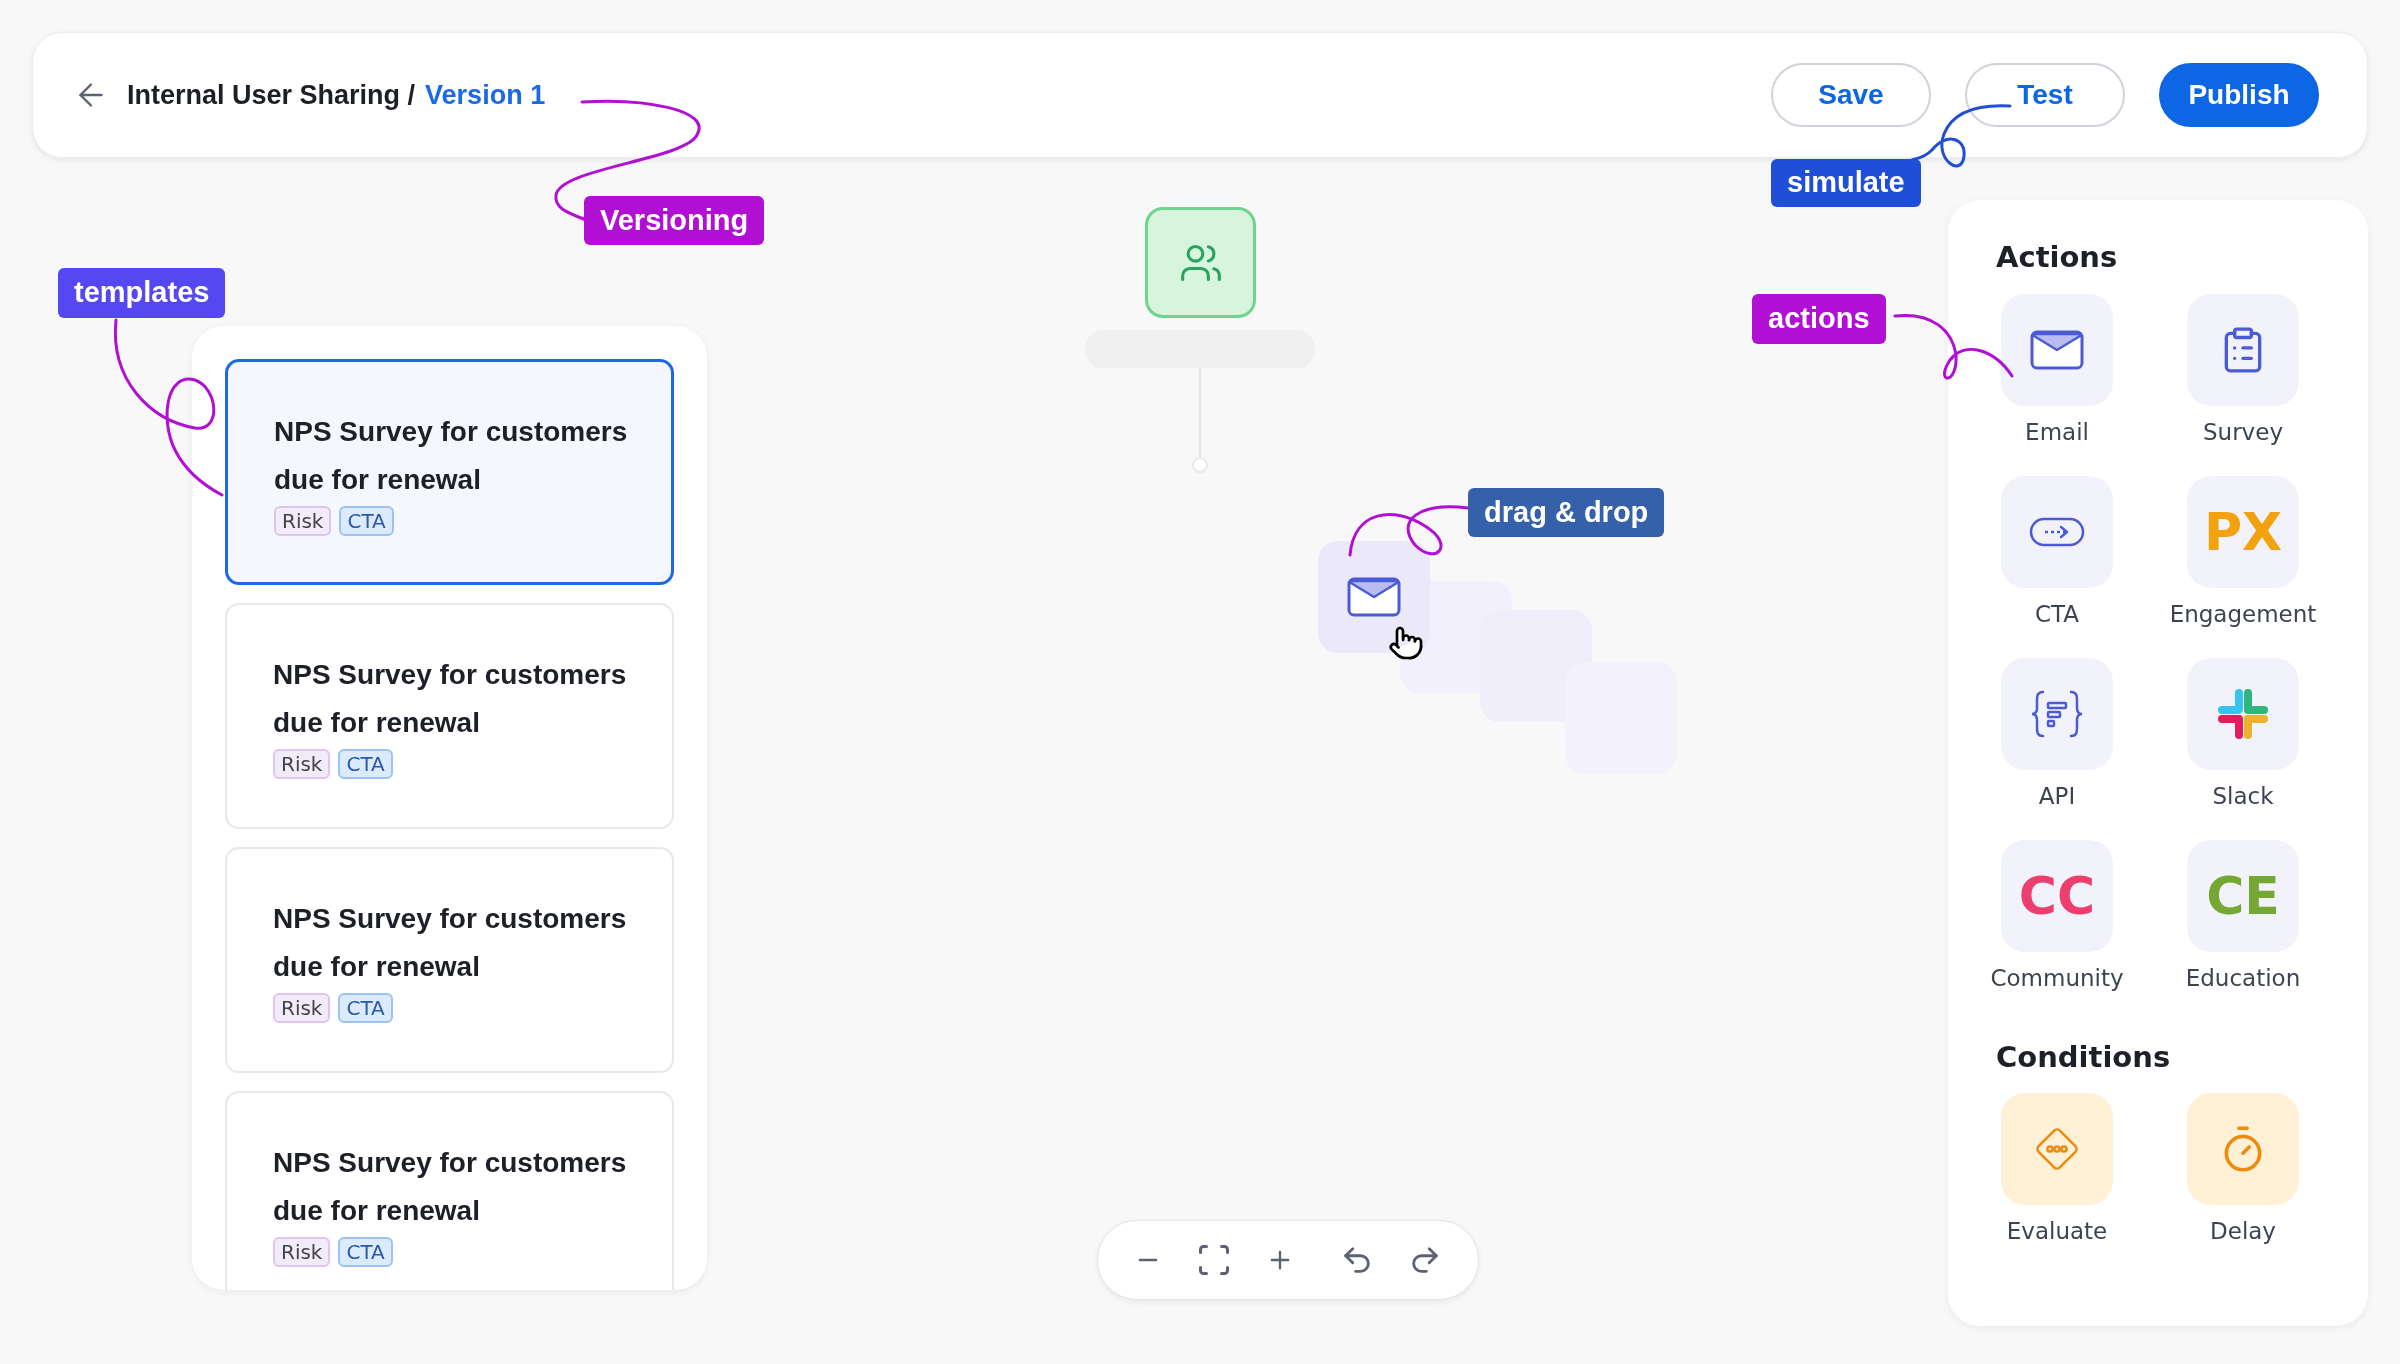 This screenshot has height=1364, width=2400. I want to click on arrow-pill-icon, so click(2057, 531).